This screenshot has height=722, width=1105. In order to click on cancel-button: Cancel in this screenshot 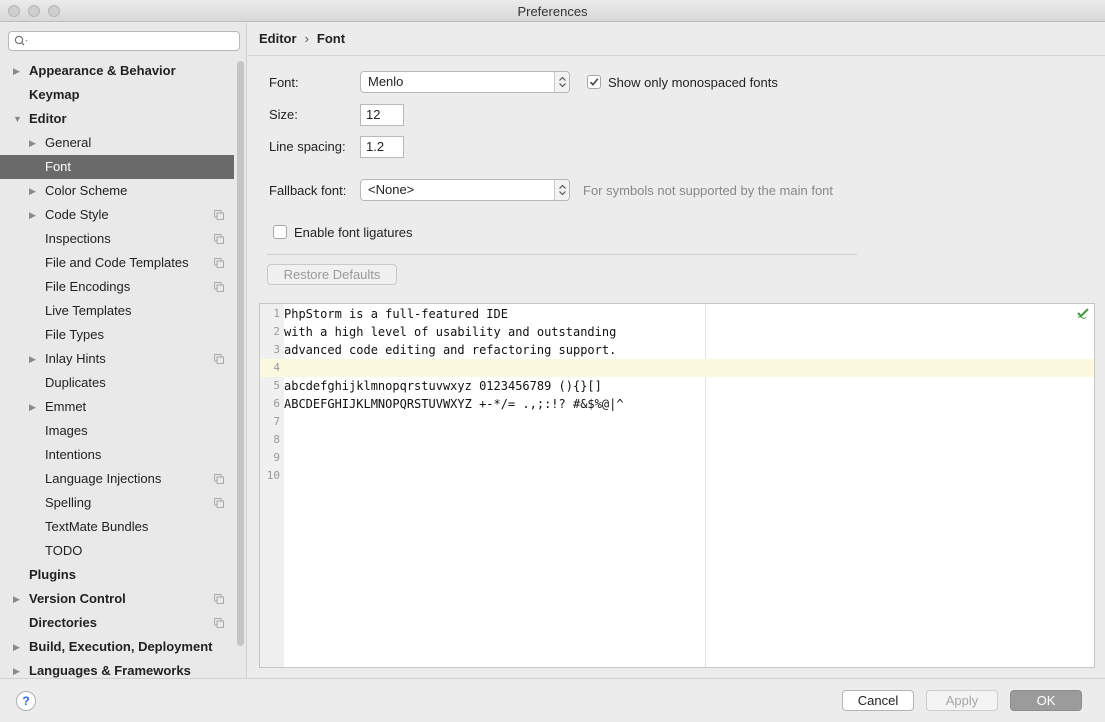, I will do `click(878, 700)`.